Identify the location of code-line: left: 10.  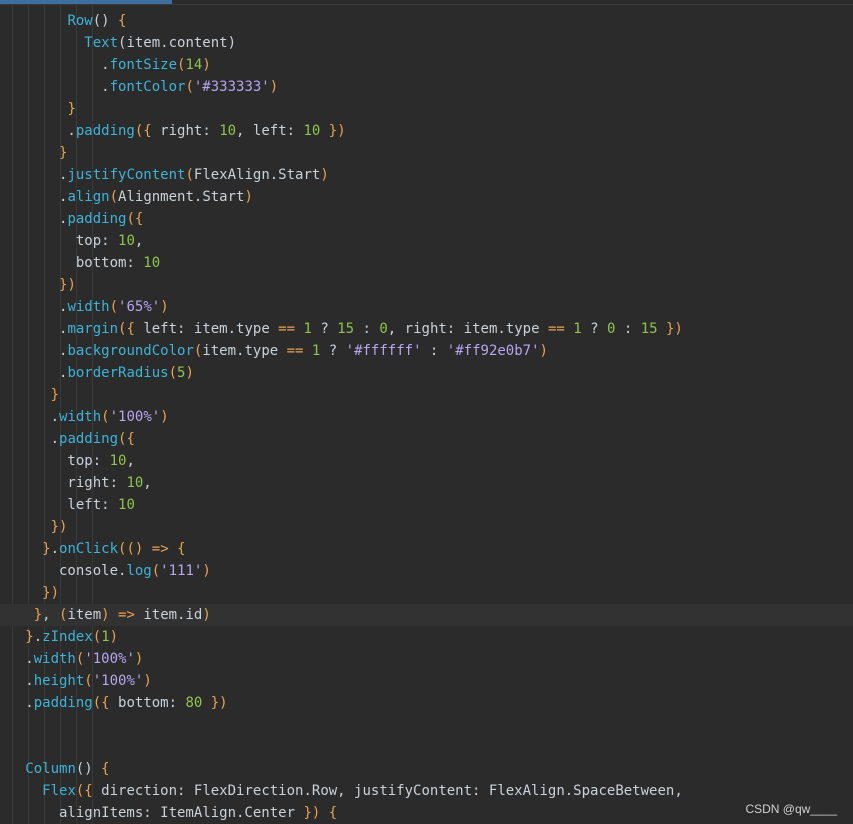
(426, 505).